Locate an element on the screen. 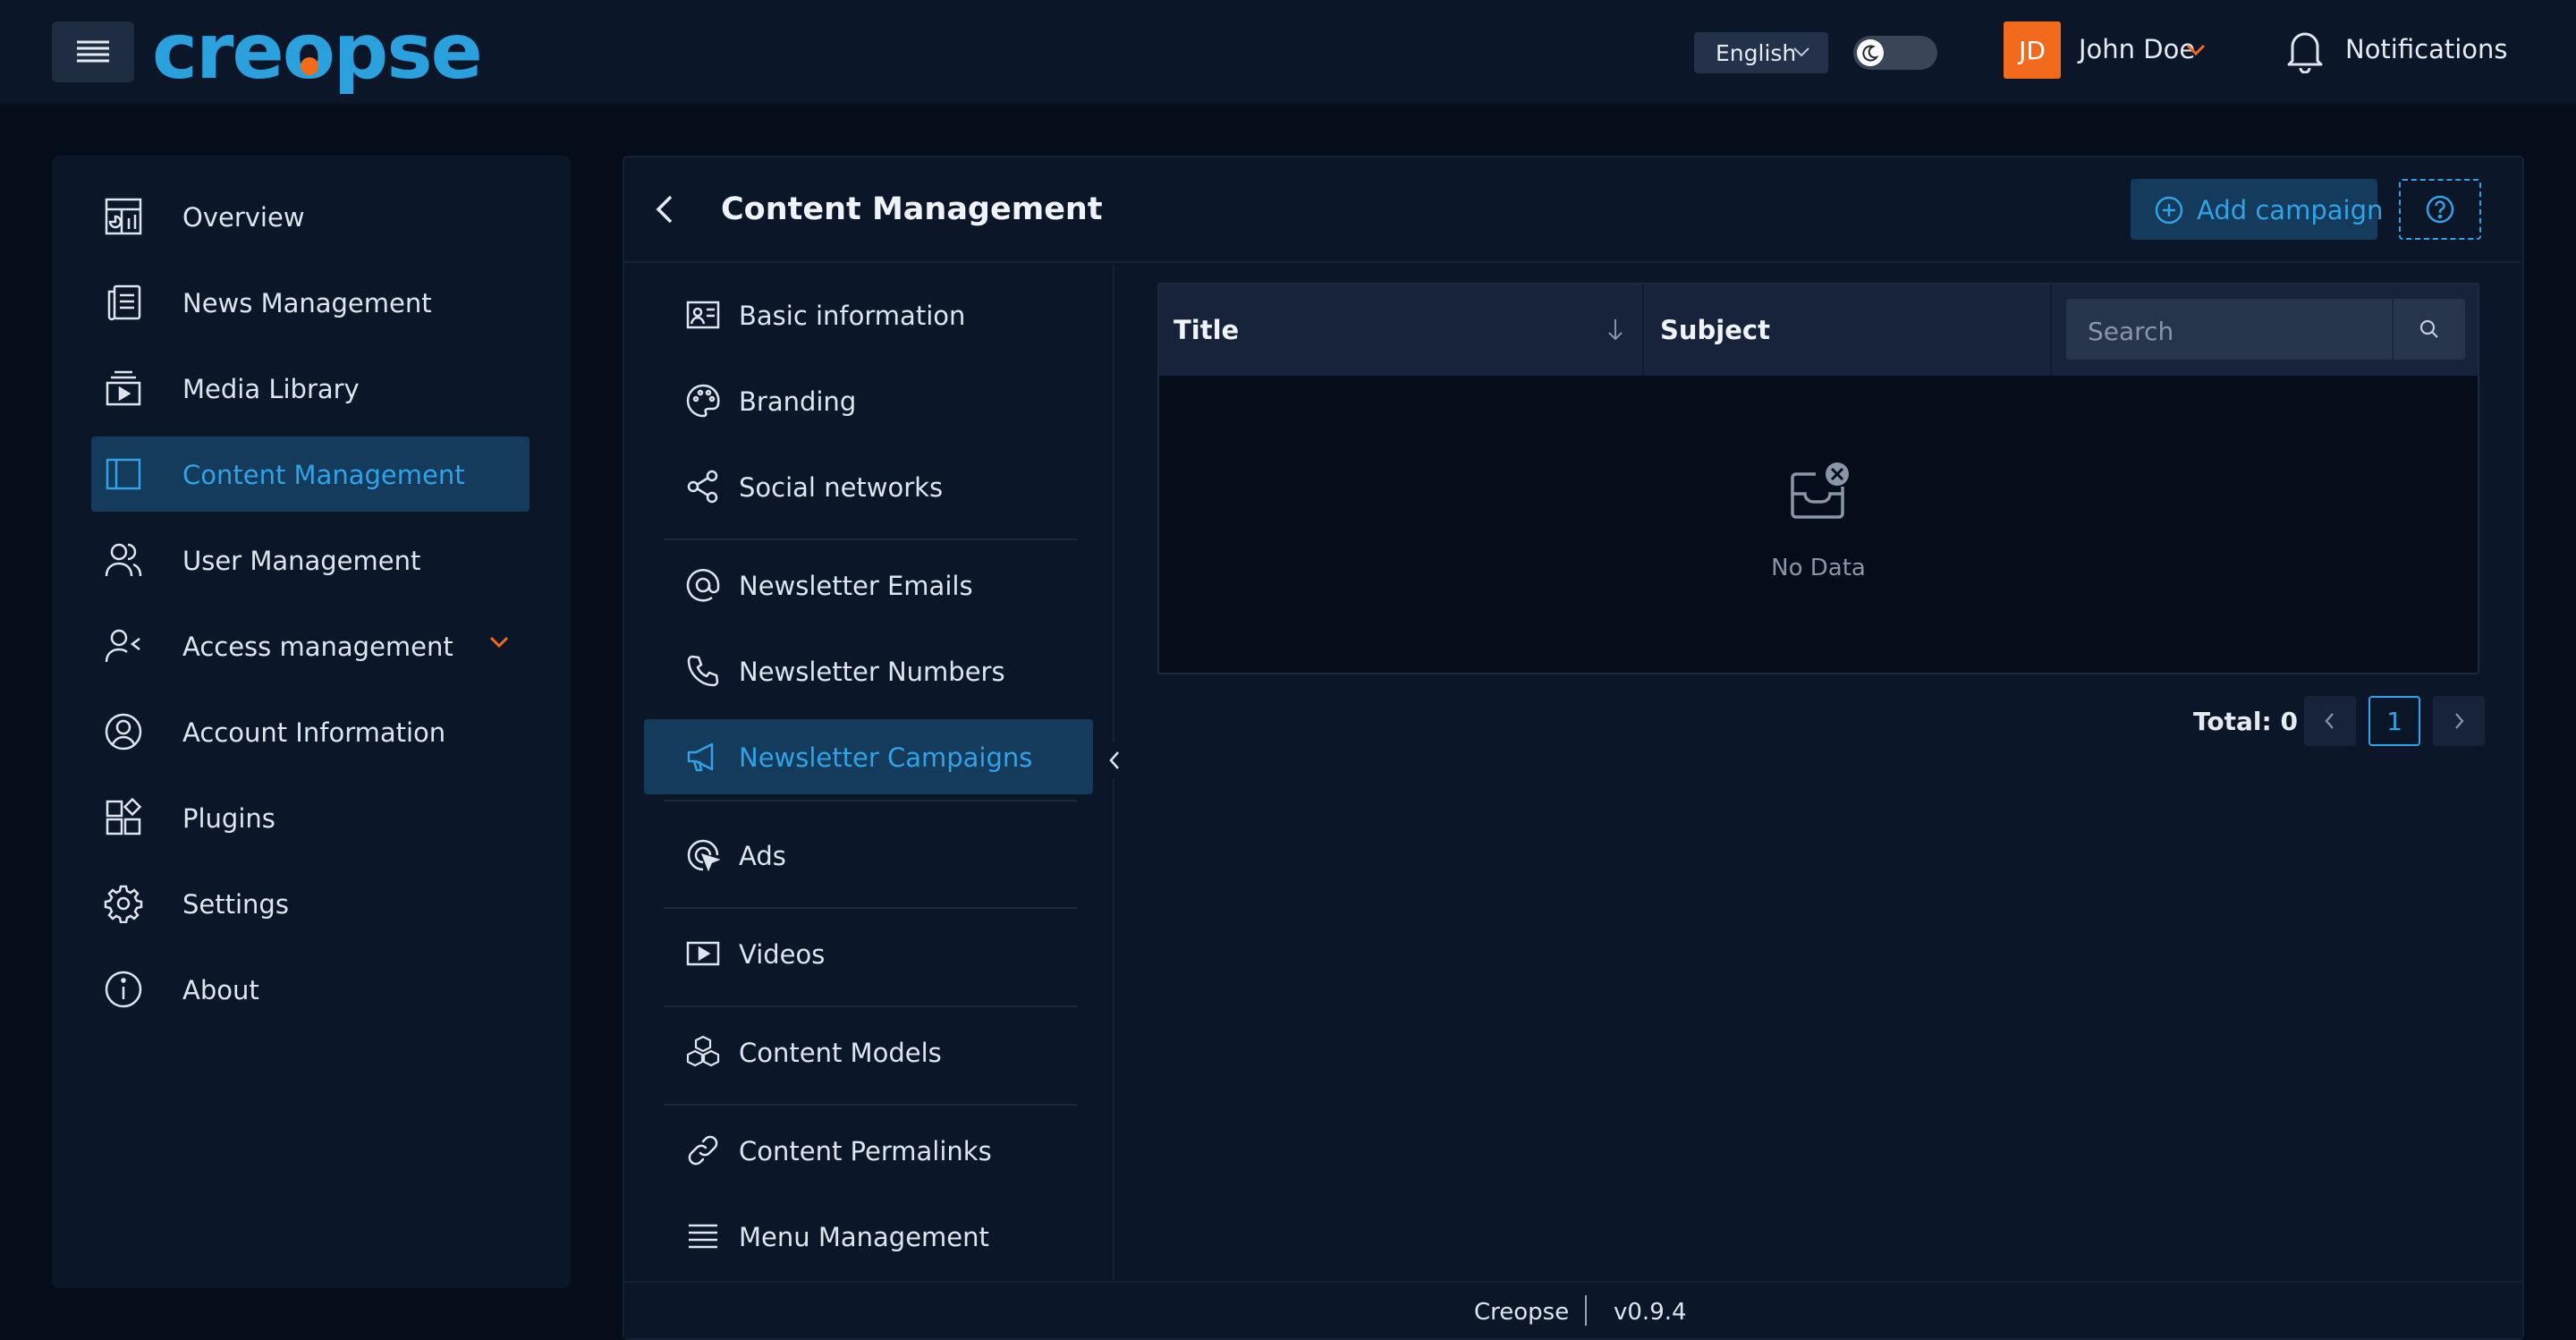 The image size is (2576, 1340). footer-app-name: Creopse is located at coordinates (1522, 1312).